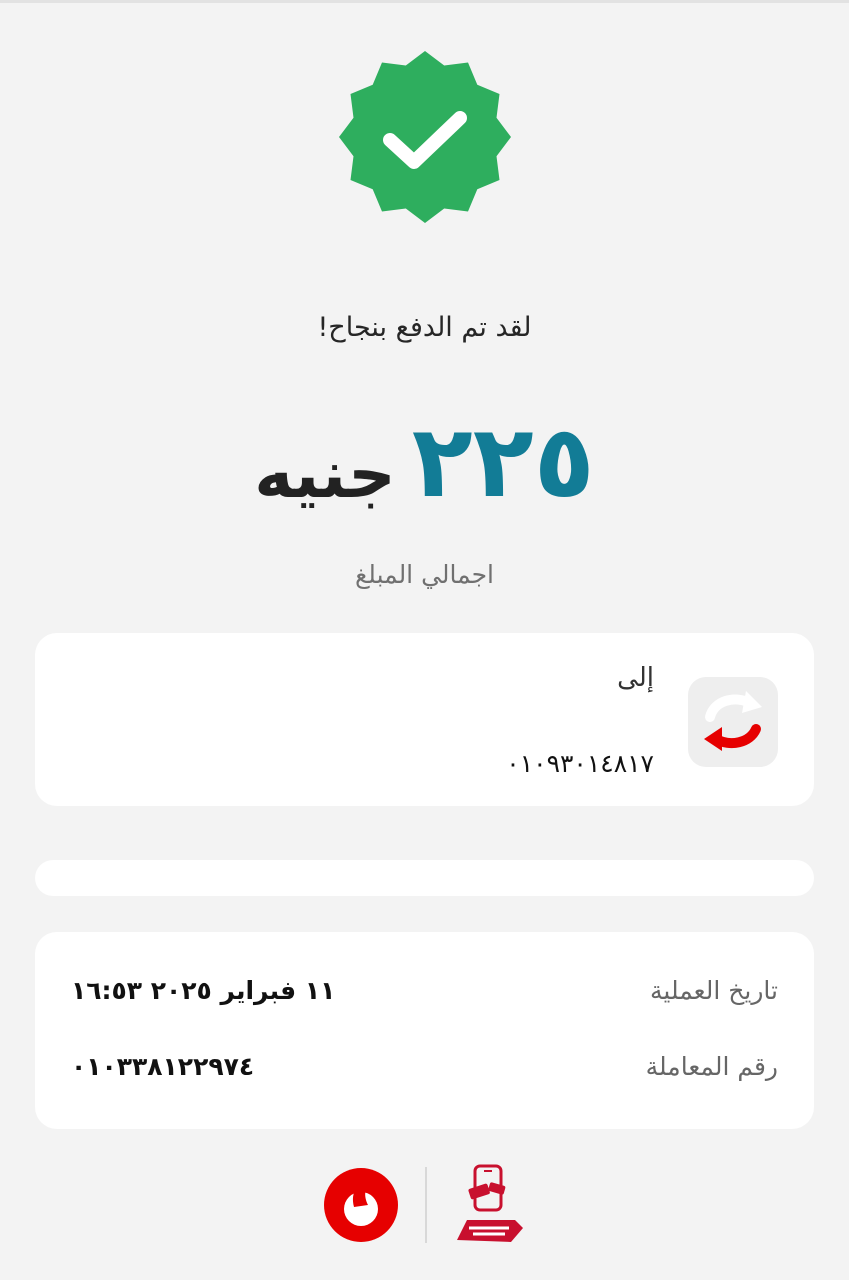 The width and height of the screenshot is (849, 1280). What do you see at coordinates (425, 137) in the screenshot?
I see `success-check-icon` at bounding box center [425, 137].